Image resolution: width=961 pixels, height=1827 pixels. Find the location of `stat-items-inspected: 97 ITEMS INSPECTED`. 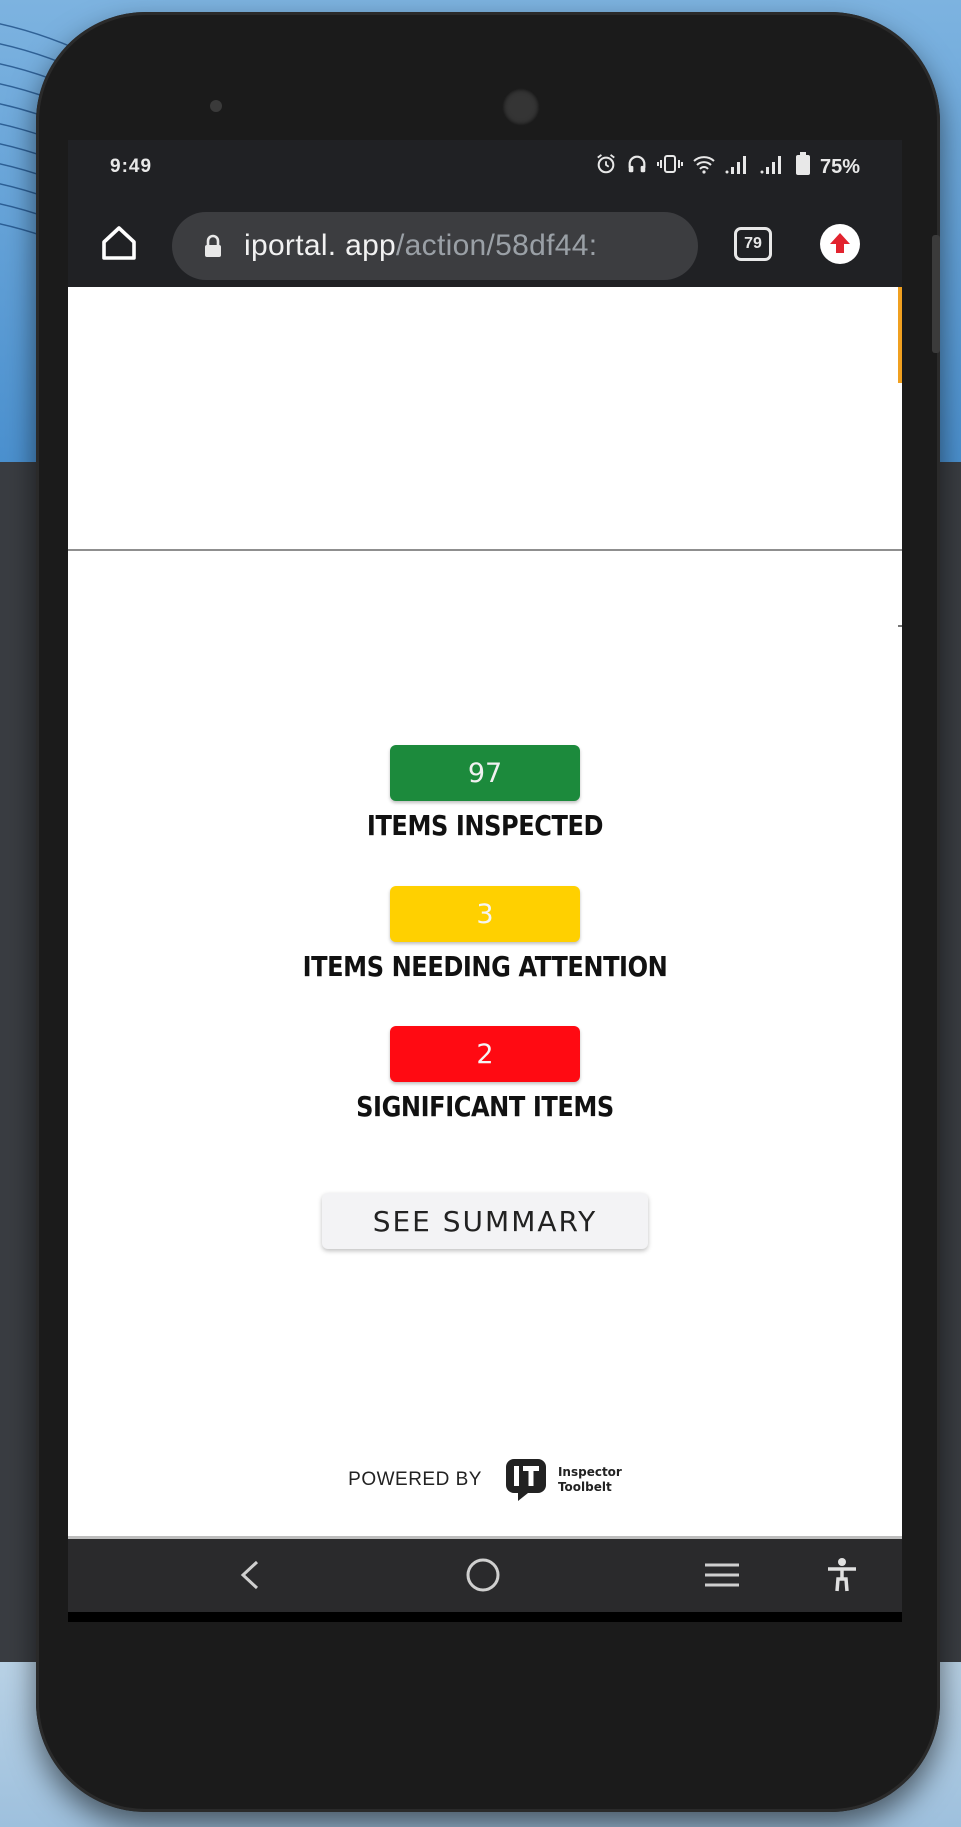

stat-items-inspected: 97 ITEMS INSPECTED is located at coordinates (485, 793).